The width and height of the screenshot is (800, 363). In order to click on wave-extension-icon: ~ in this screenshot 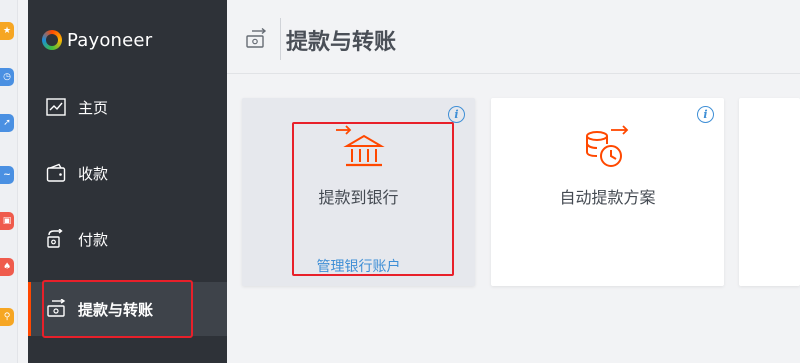, I will do `click(7, 175)`.